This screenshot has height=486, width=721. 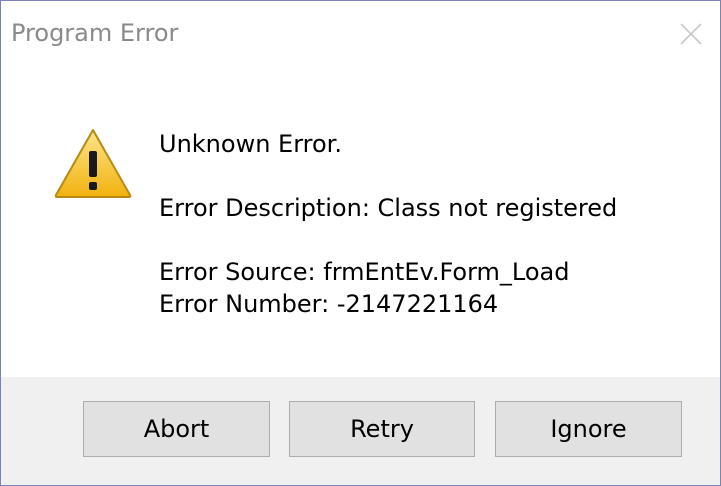 I want to click on abort-button: Abort, so click(x=176, y=429).